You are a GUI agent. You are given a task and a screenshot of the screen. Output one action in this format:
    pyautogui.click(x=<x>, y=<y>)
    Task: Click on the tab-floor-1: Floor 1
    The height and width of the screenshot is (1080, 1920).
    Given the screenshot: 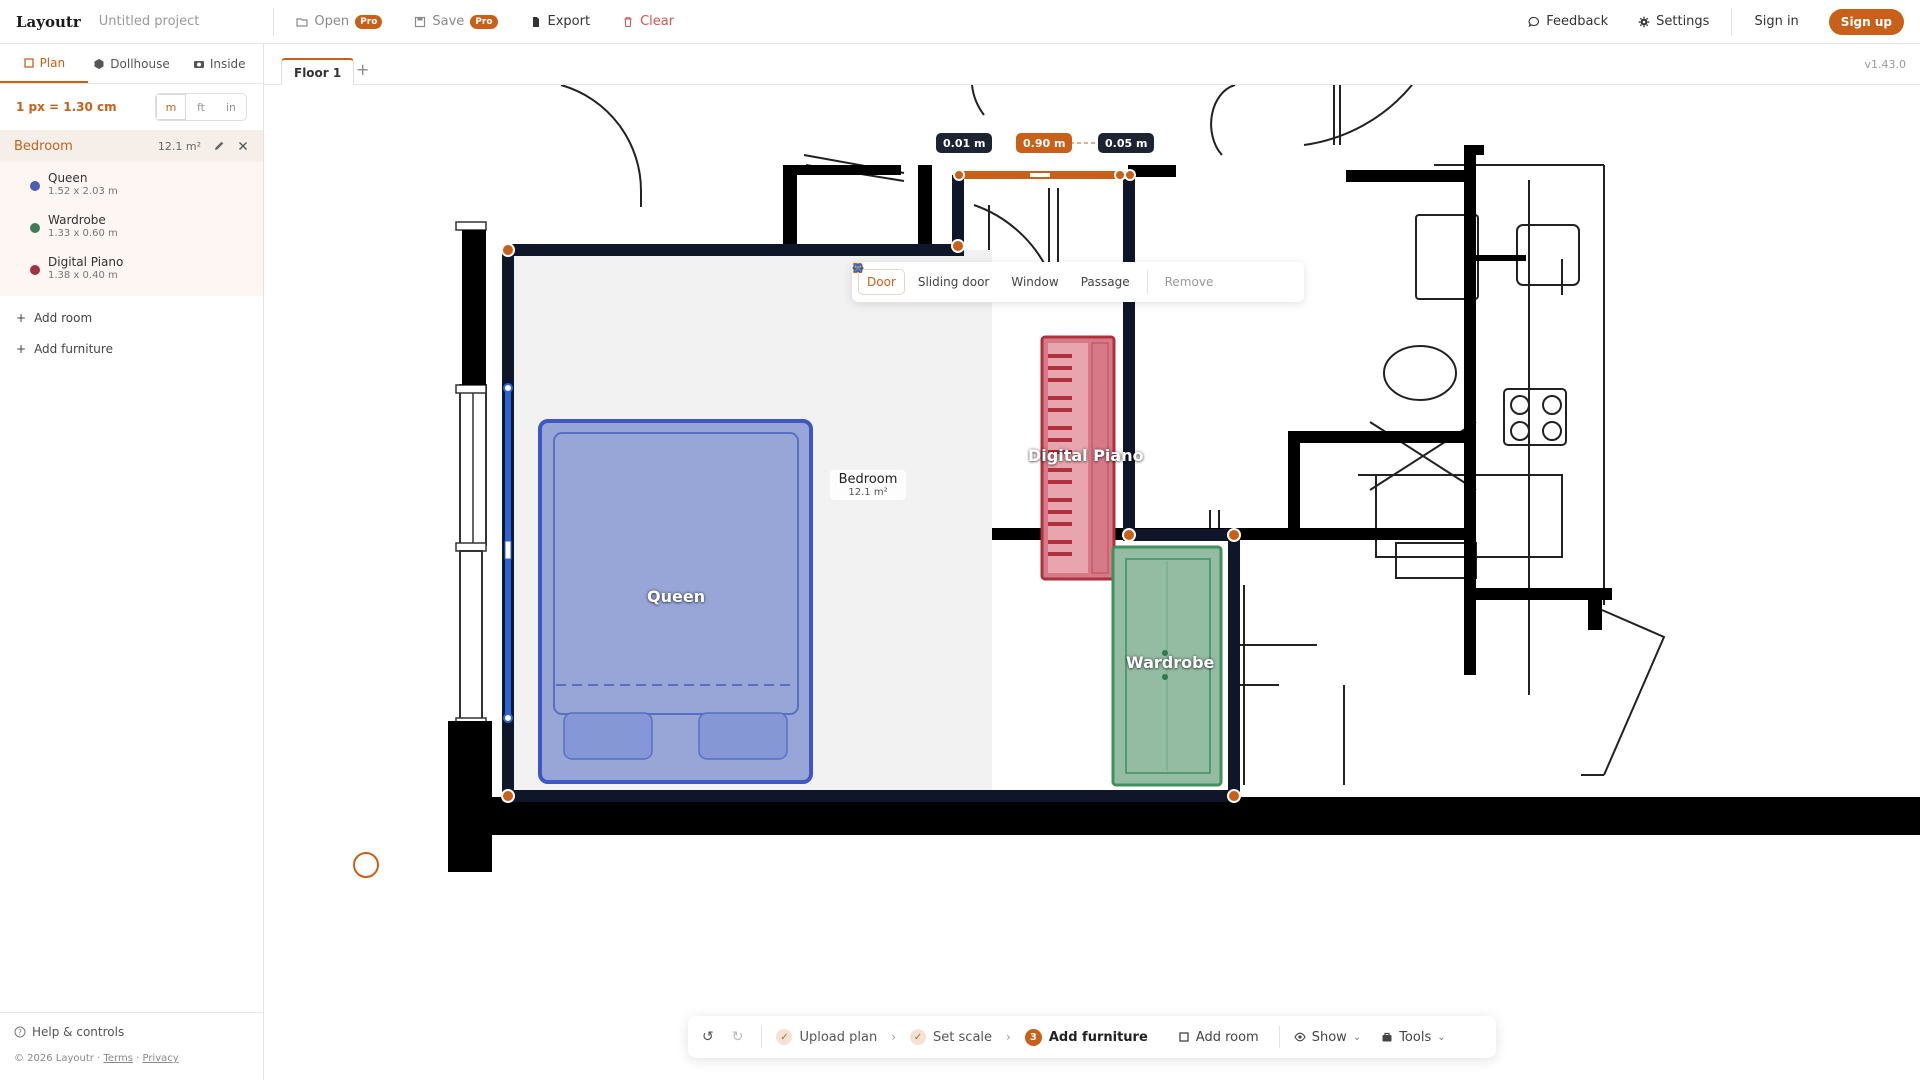 What is the action you would take?
    pyautogui.click(x=318, y=71)
    